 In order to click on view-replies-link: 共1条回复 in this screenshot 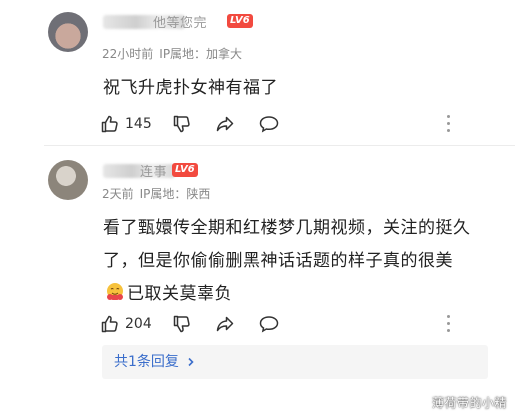, I will do `click(155, 362)`.